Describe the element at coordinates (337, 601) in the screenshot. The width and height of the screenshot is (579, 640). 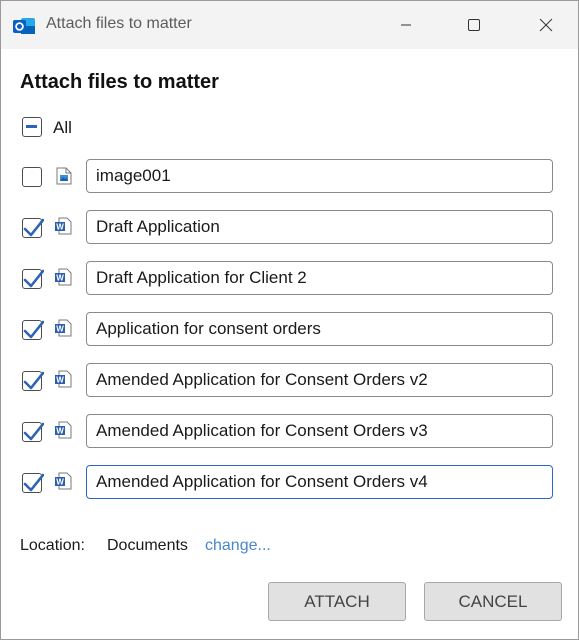
I see `attach-button: ATTACH` at that location.